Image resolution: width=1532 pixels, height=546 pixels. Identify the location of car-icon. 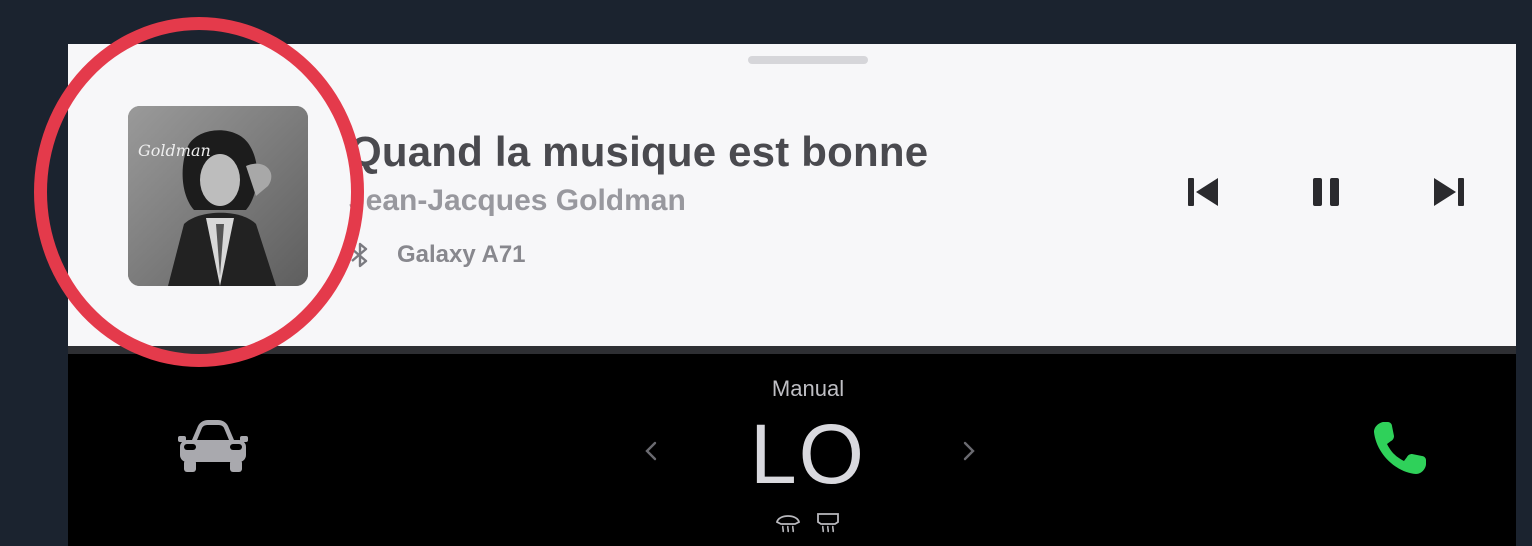
(213, 447).